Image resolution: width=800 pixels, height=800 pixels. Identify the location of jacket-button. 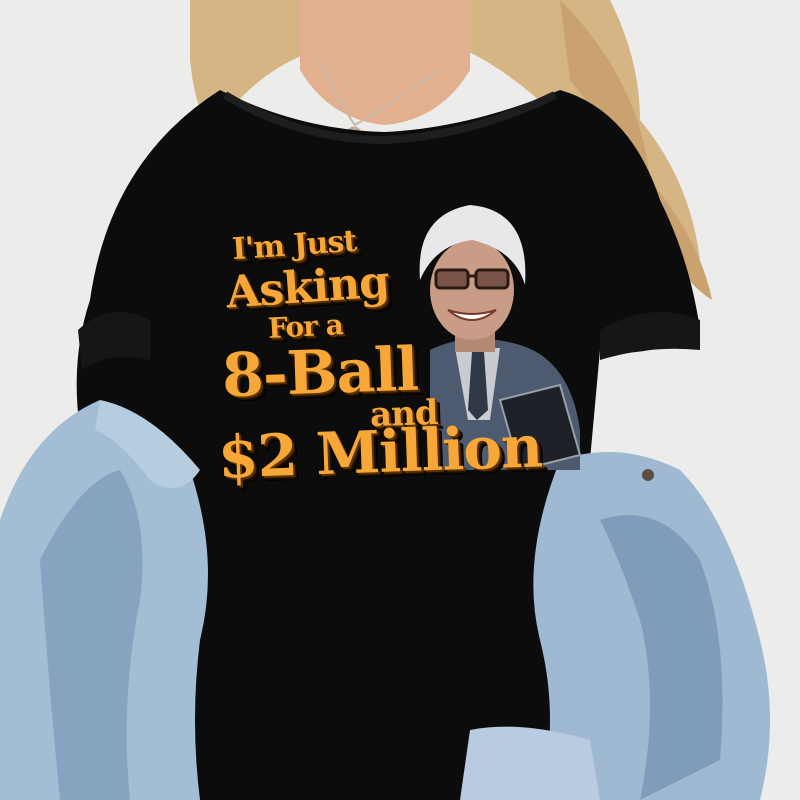
(648, 475).